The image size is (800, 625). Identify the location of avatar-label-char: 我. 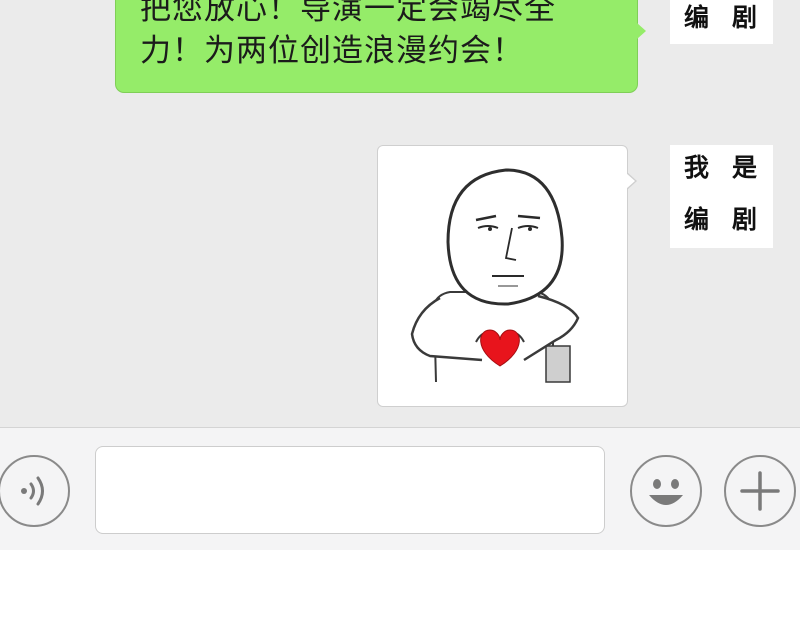
(697, 167).